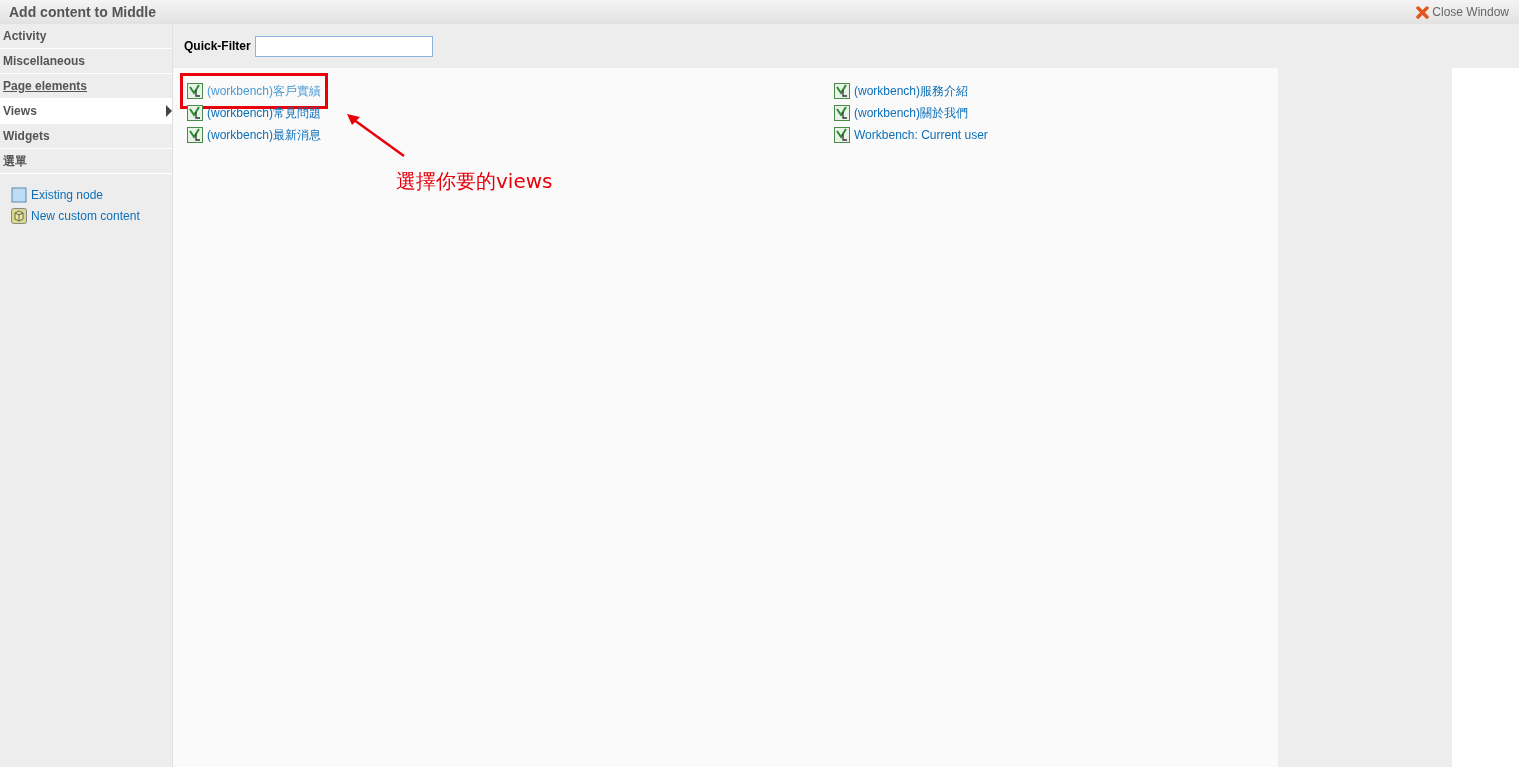  I want to click on close-window-link: Close Window, so click(1462, 12).